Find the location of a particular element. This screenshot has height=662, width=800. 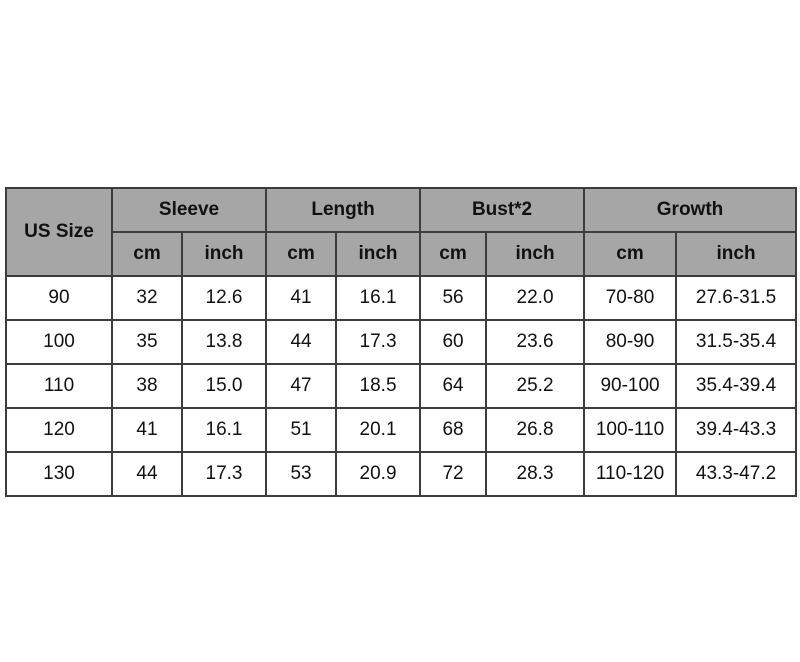

value-cell: 56 is located at coordinates (453, 298).